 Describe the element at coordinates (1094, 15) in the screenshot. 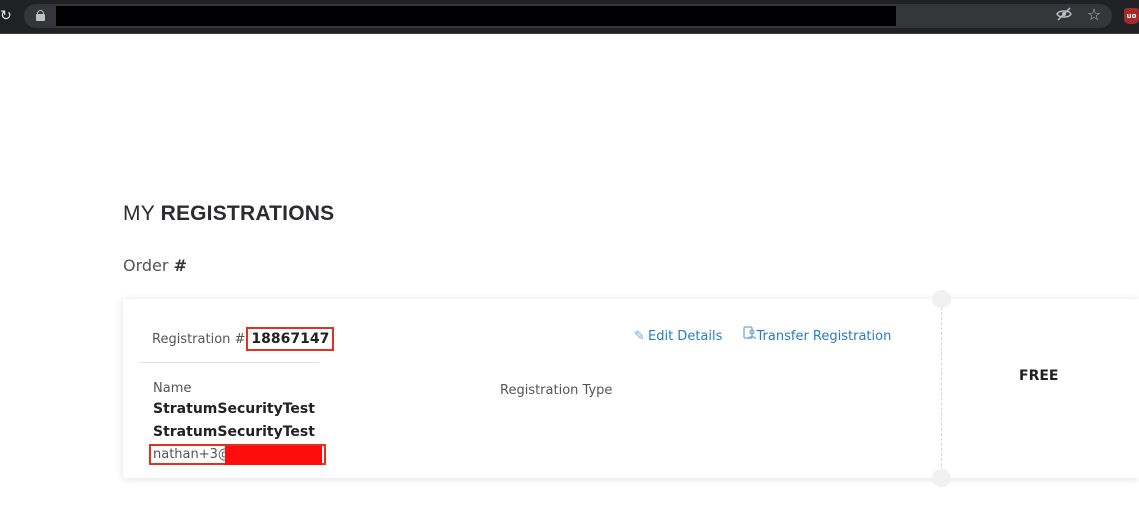

I see `star-icon: ☆` at that location.